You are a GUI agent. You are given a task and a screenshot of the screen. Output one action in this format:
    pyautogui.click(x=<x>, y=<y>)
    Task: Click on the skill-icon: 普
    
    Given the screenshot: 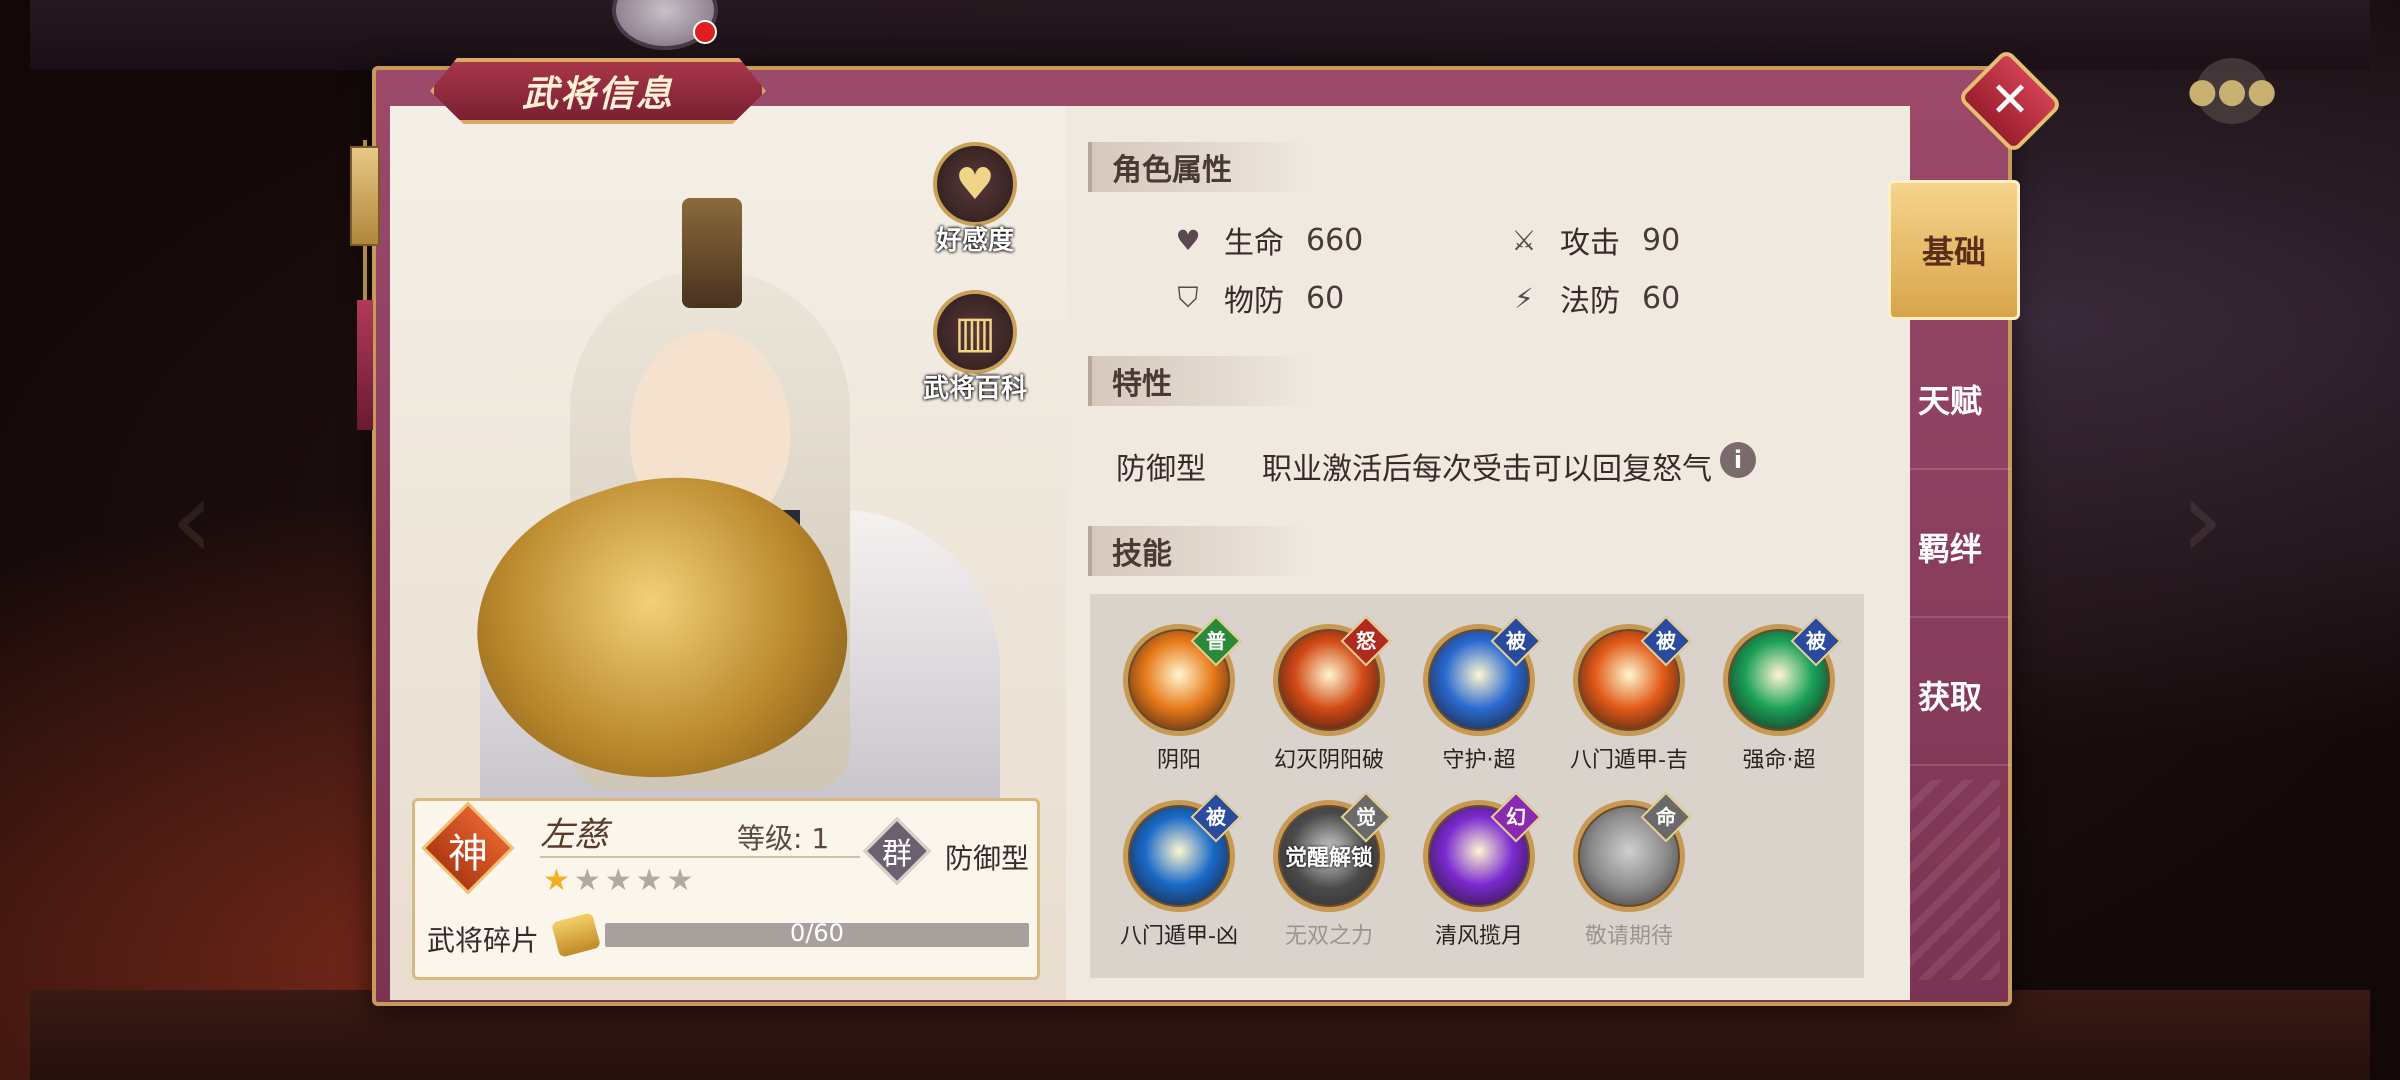 What is the action you would take?
    pyautogui.click(x=1182, y=675)
    